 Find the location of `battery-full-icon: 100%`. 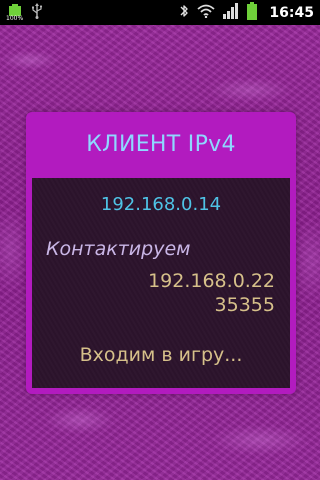

battery-full-icon: 100% is located at coordinates (15, 12).